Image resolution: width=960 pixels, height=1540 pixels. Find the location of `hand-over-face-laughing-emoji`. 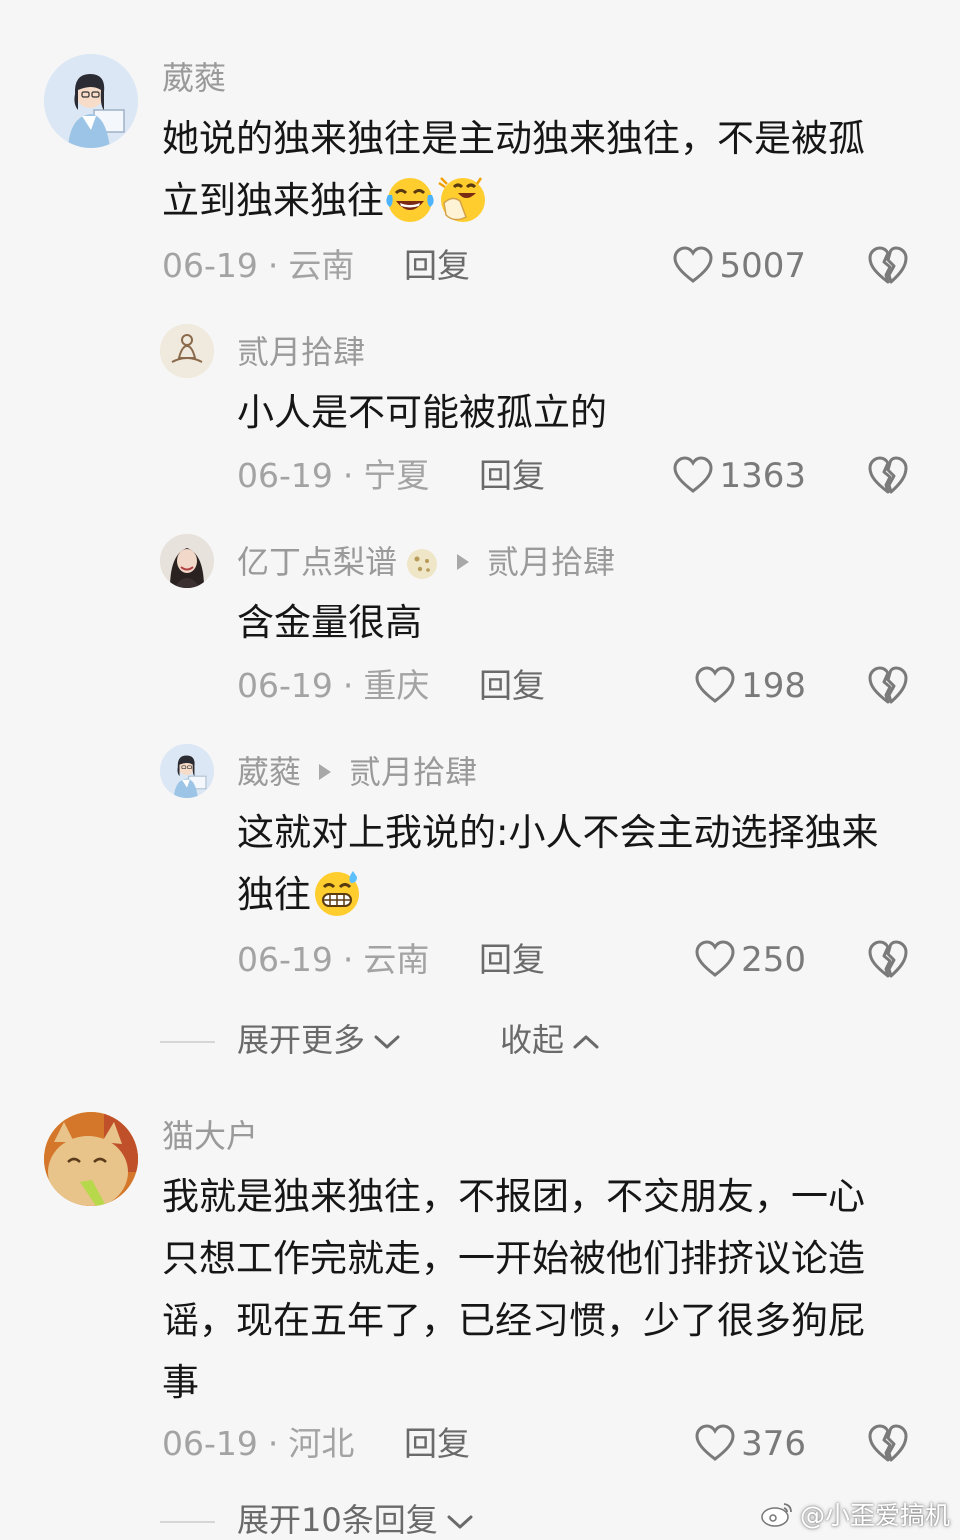

hand-over-face-laughing-emoji is located at coordinates (462, 199).